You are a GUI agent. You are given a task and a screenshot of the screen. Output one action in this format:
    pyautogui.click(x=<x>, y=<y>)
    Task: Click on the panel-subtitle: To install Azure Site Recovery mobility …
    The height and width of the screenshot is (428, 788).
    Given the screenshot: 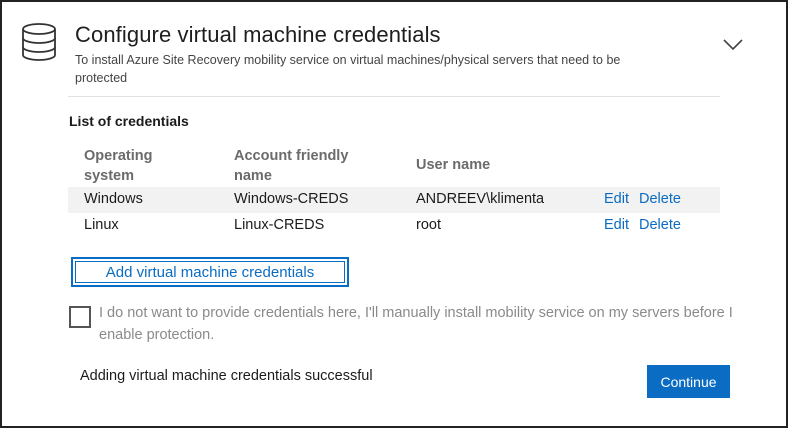 What is the action you would take?
    pyautogui.click(x=348, y=69)
    